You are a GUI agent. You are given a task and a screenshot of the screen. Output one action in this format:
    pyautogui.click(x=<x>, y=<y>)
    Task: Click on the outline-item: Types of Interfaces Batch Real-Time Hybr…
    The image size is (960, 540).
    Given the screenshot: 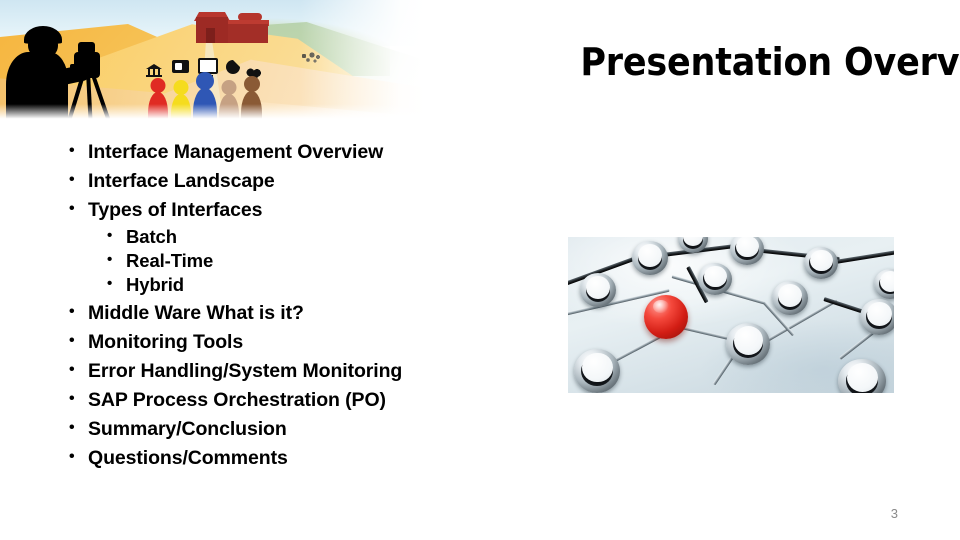 What is the action you would take?
    pyautogui.click(x=301, y=247)
    